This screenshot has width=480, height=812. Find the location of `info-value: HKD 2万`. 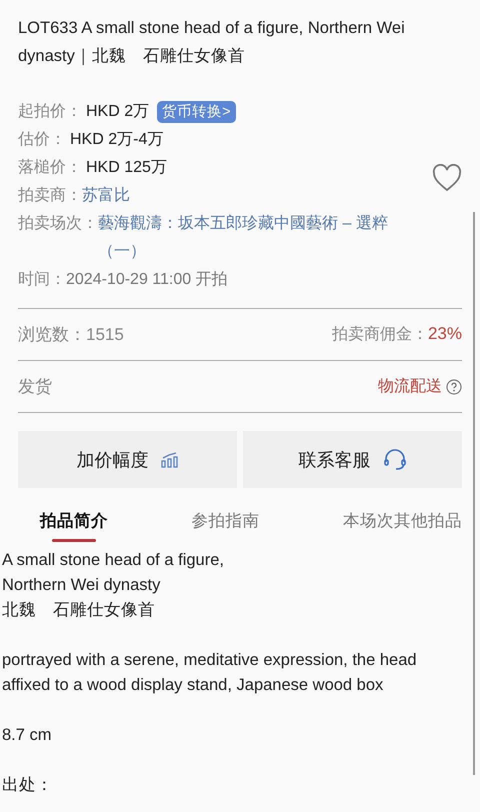

info-value: HKD 2万 is located at coordinates (118, 112).